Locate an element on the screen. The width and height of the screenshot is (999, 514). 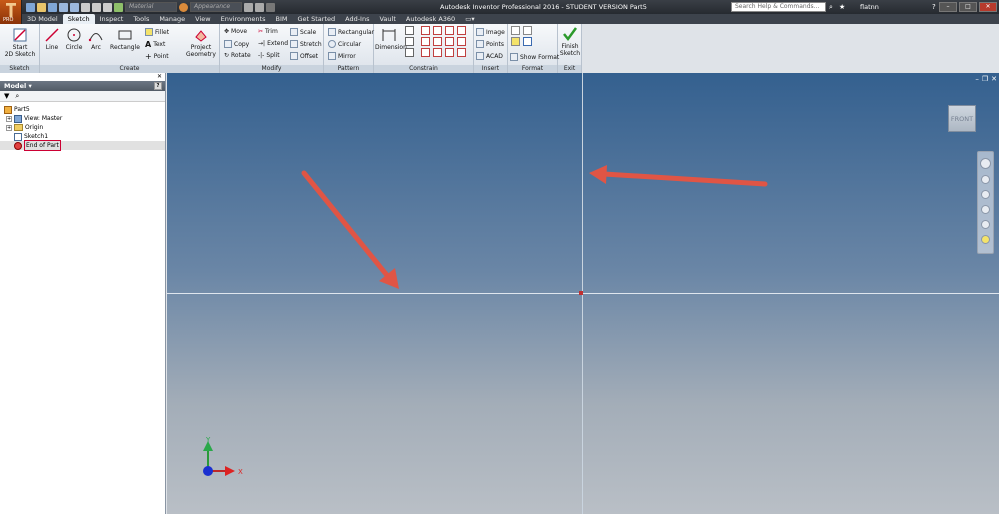
tab-autodesk-a360: Autodesk A360 is located at coordinates (430, 19).